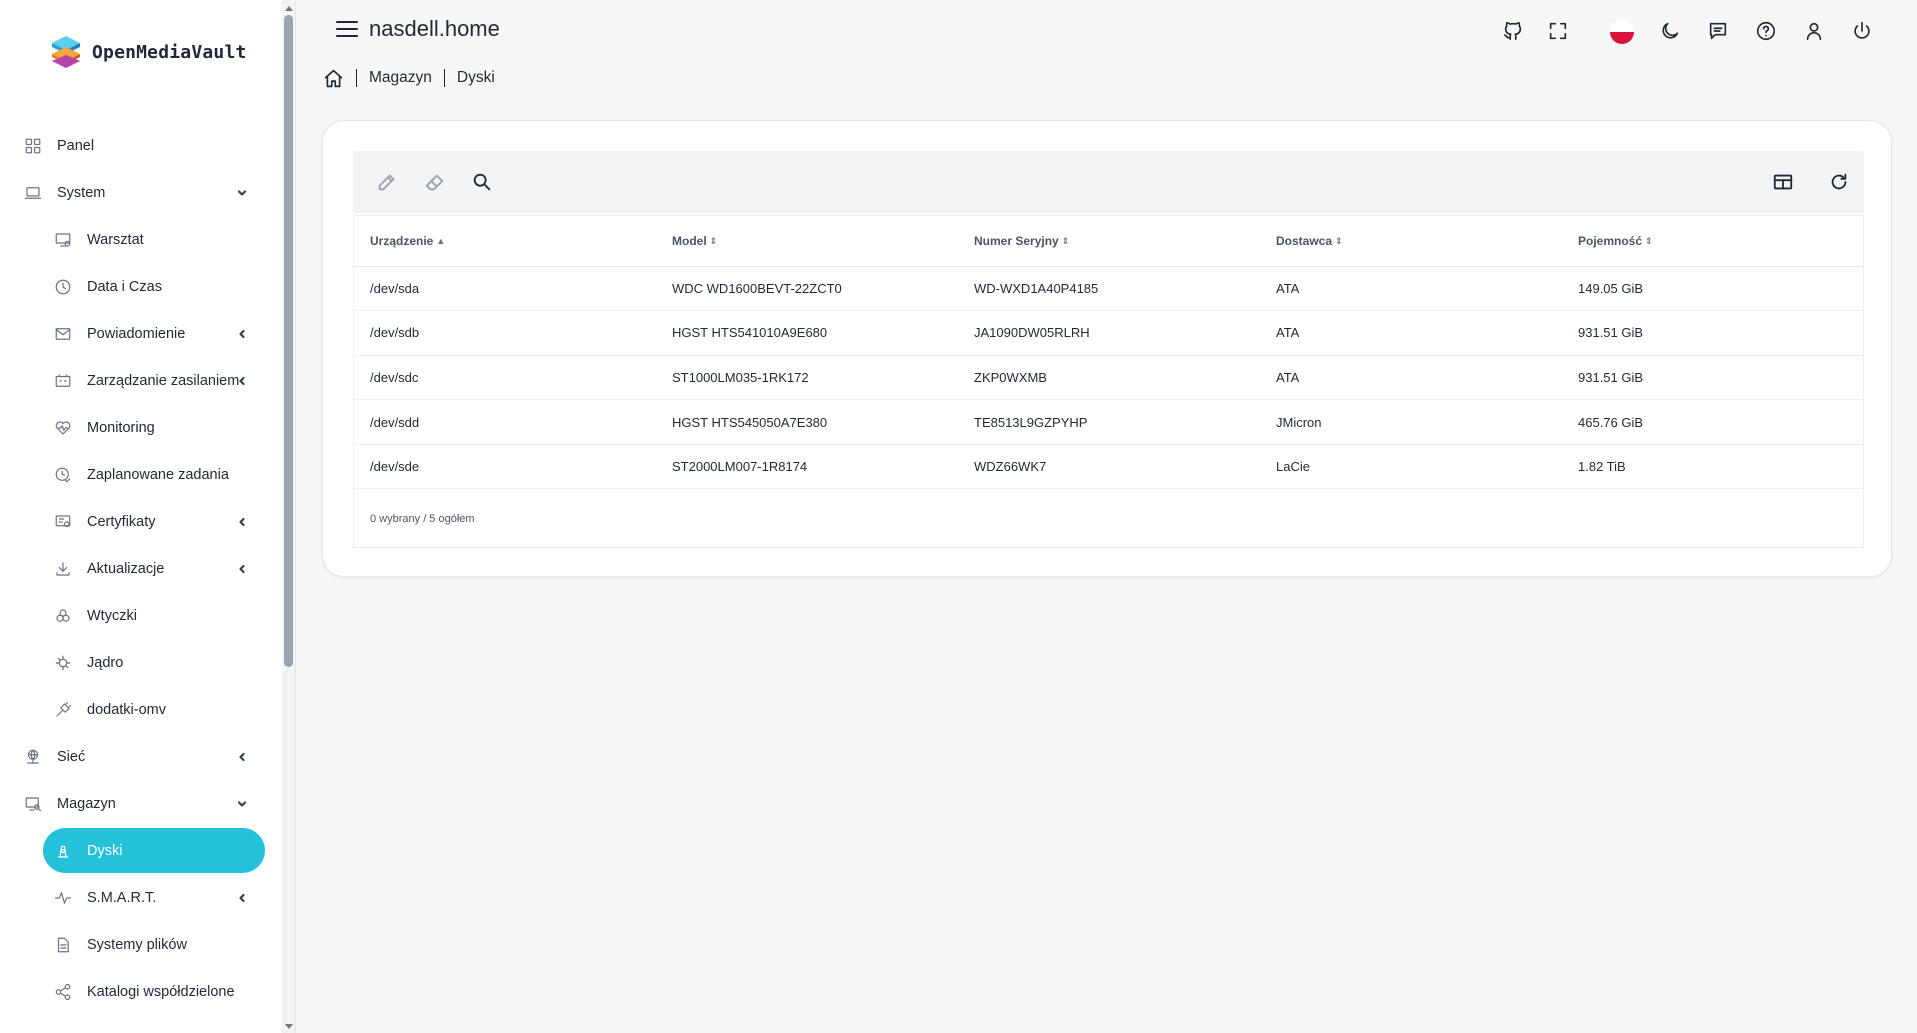 This screenshot has width=1917, height=1033. Describe the element at coordinates (434, 28) in the screenshot. I see `hostname: nasdell.home` at that location.